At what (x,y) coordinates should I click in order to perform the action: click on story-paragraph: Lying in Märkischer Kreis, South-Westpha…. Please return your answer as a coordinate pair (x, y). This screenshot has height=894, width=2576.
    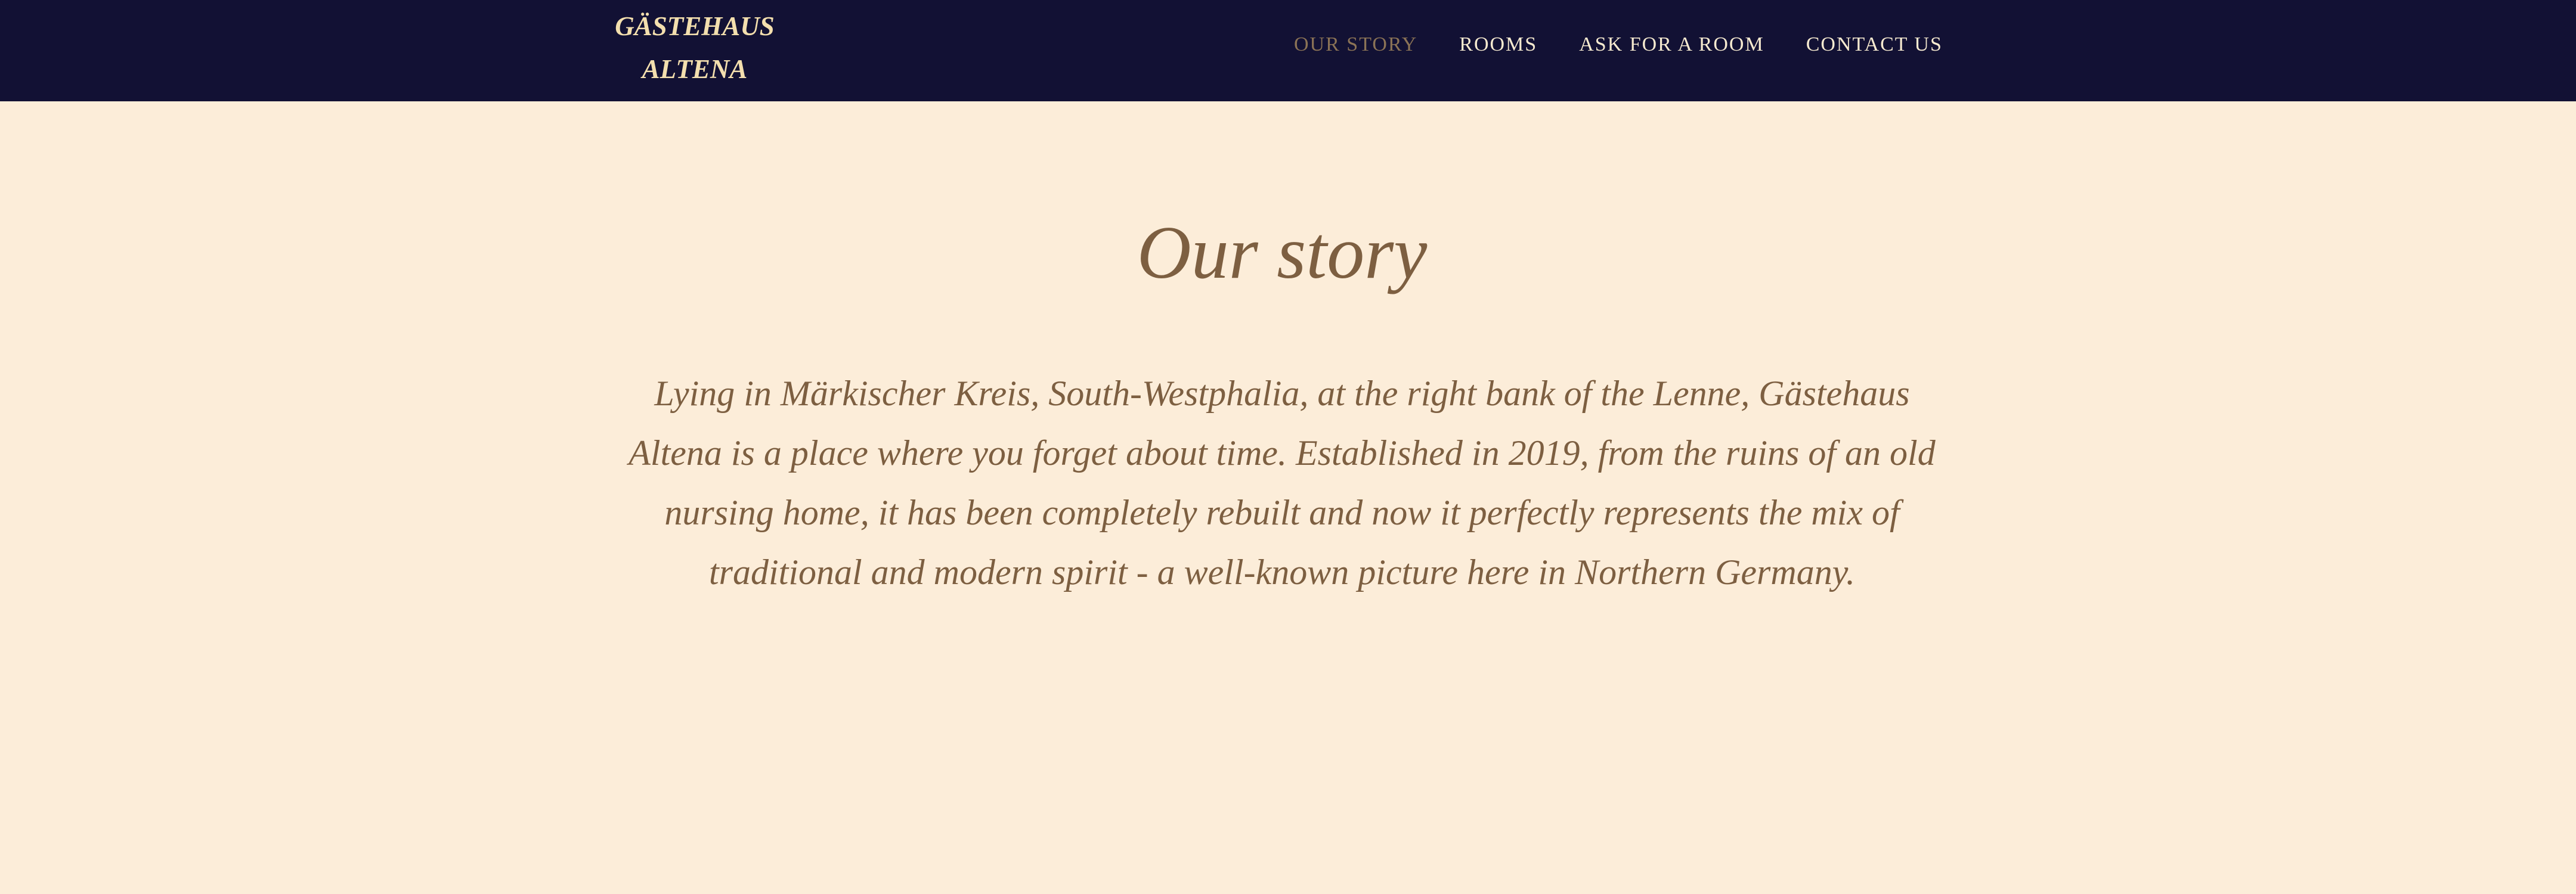
    Looking at the image, I should click on (1282, 483).